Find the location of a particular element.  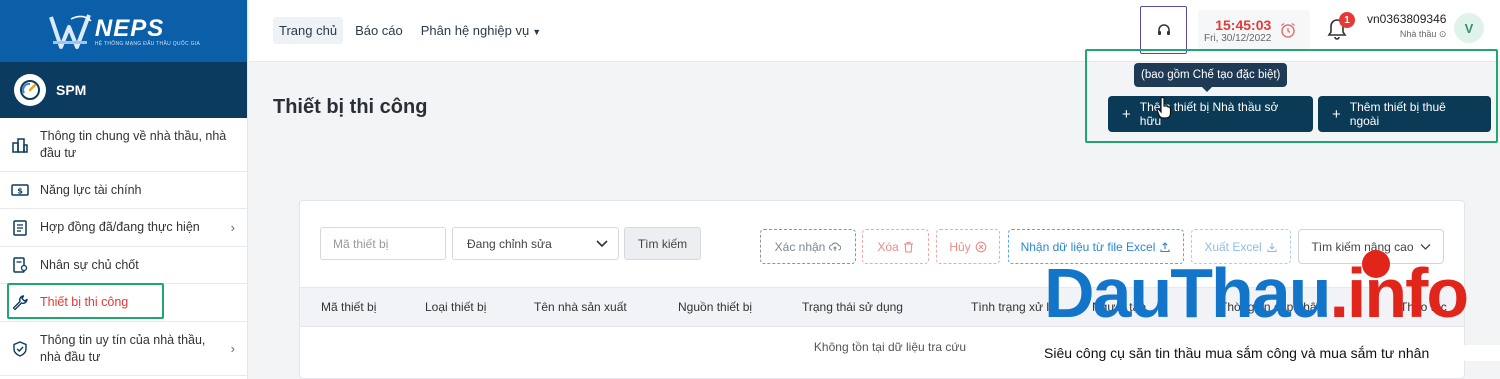

caret-down-icon: ▼ is located at coordinates (537, 32).